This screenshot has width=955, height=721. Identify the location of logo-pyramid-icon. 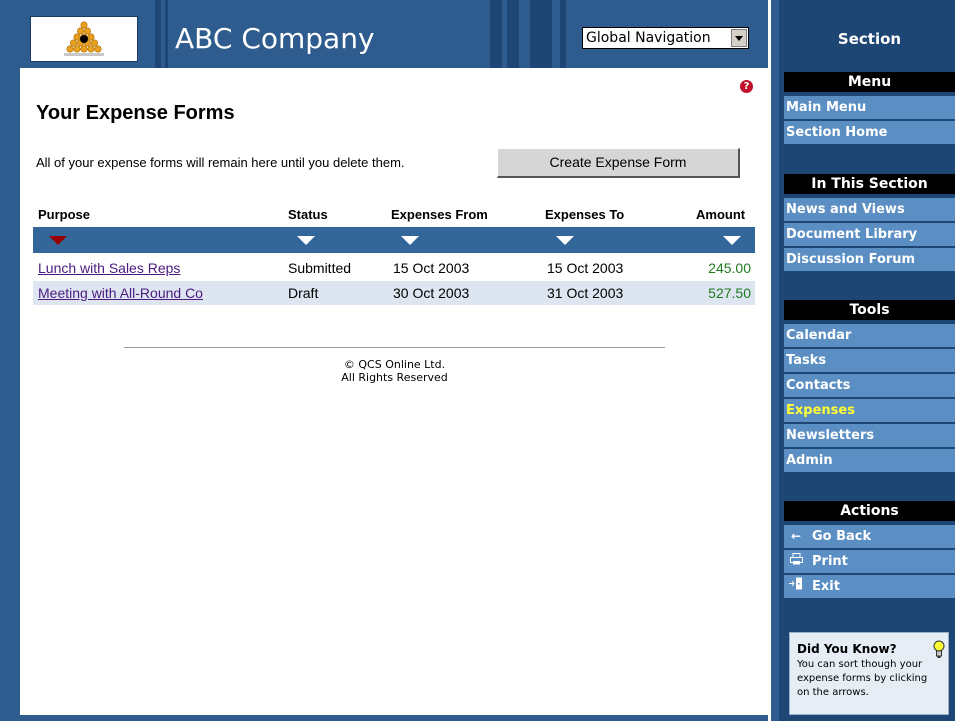
(84, 38).